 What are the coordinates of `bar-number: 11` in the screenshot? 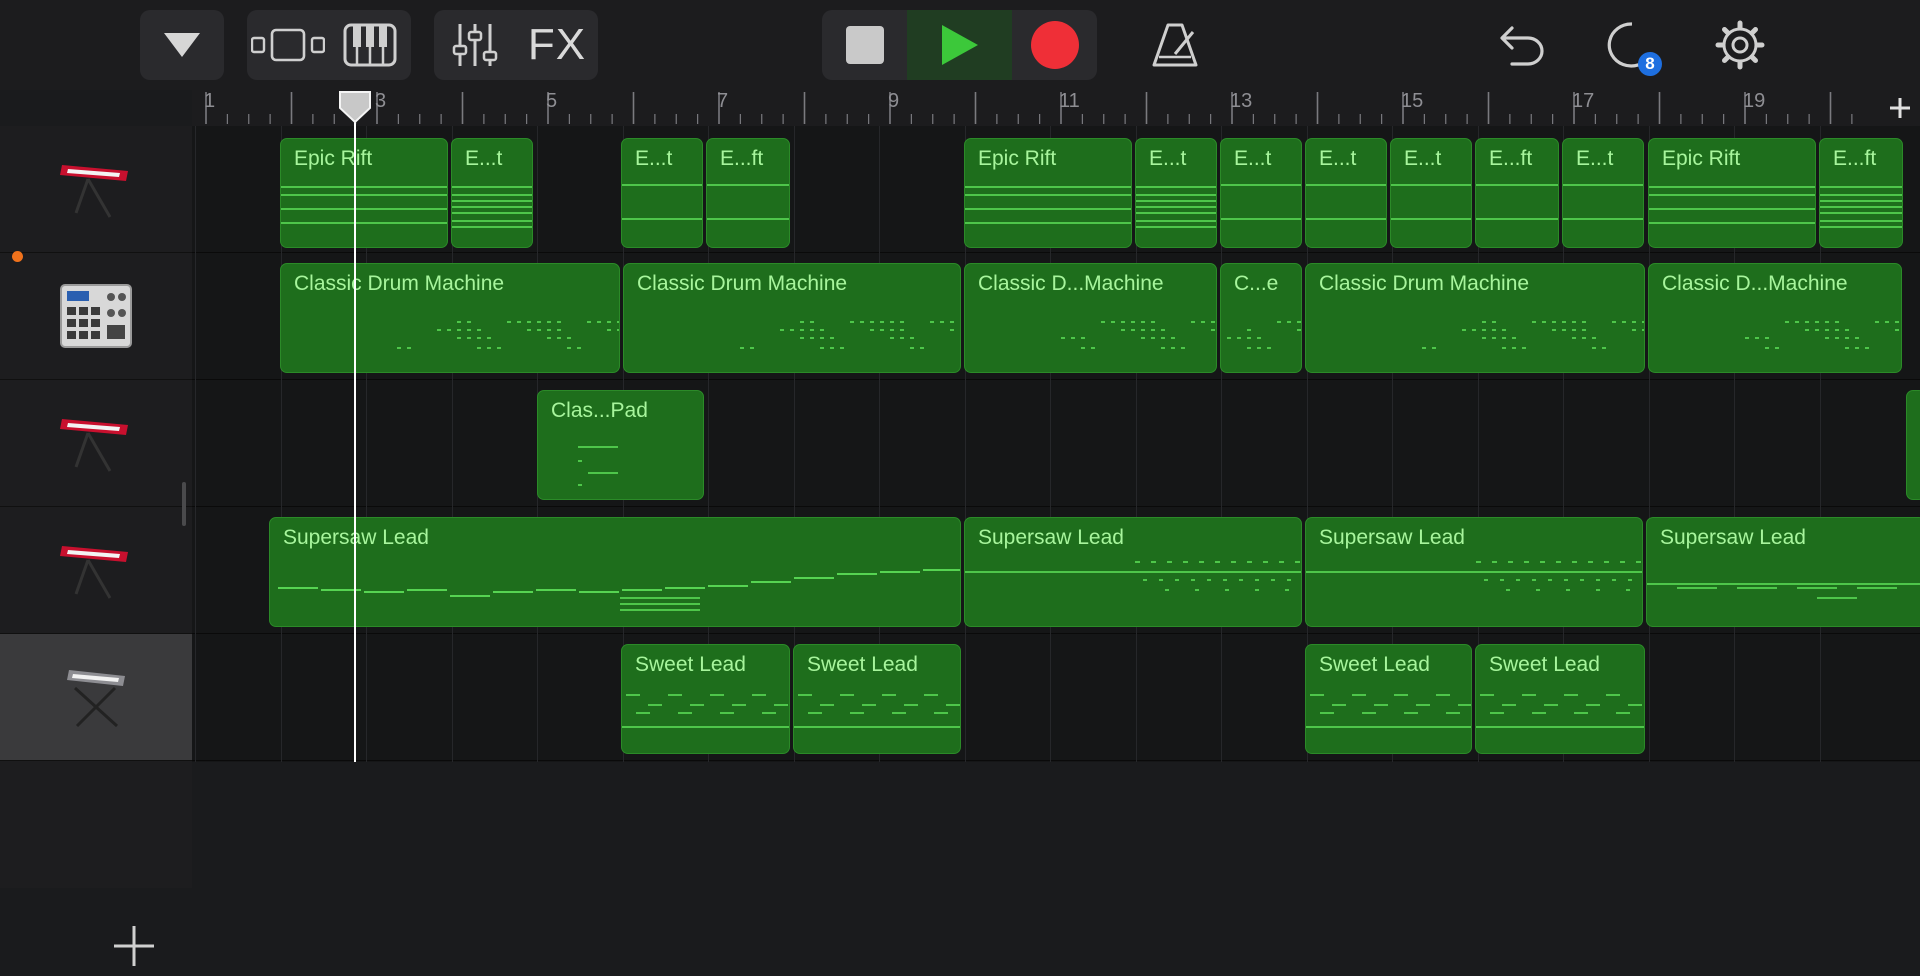 It's located at (1069, 101).